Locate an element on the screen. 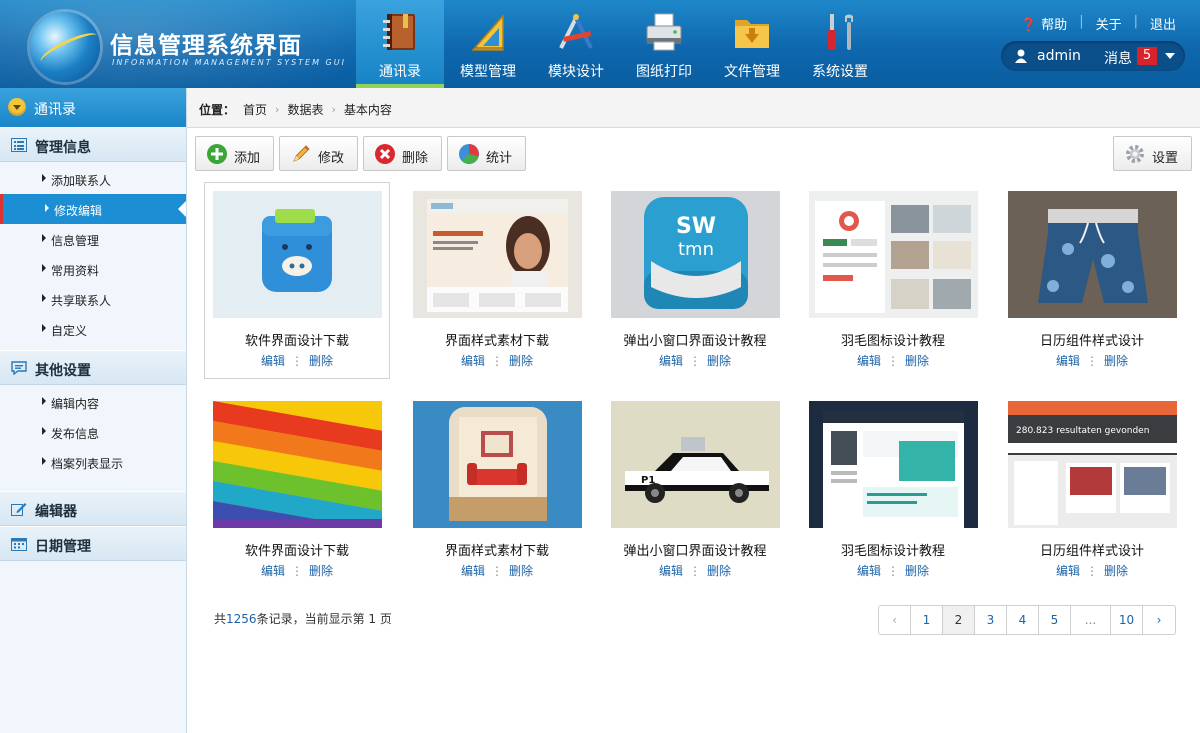 This screenshot has width=1200, height=733. summary-prefix: 共 is located at coordinates (220, 619).